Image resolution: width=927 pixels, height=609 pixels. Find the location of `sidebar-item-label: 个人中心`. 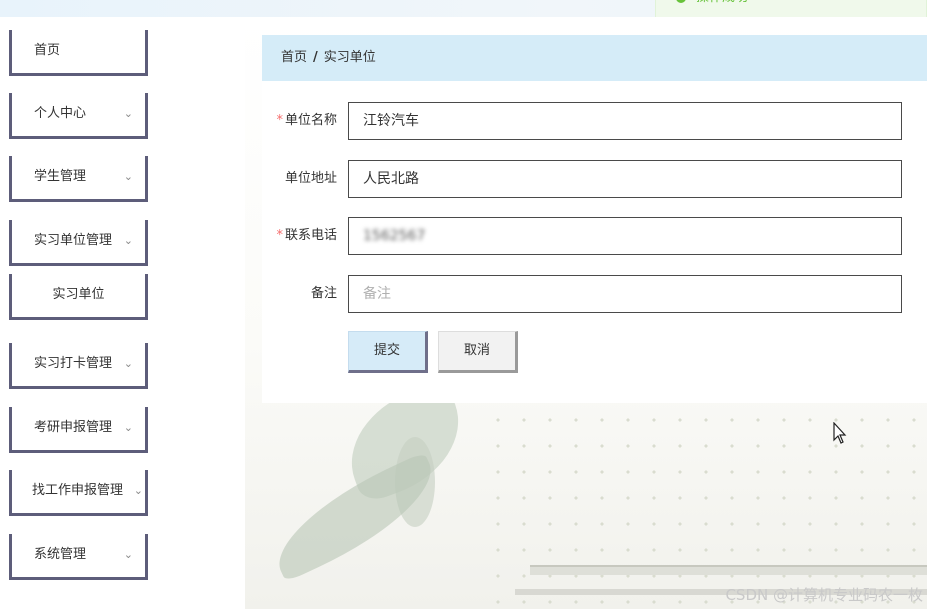

sidebar-item-label: 个人中心 is located at coordinates (60, 113).